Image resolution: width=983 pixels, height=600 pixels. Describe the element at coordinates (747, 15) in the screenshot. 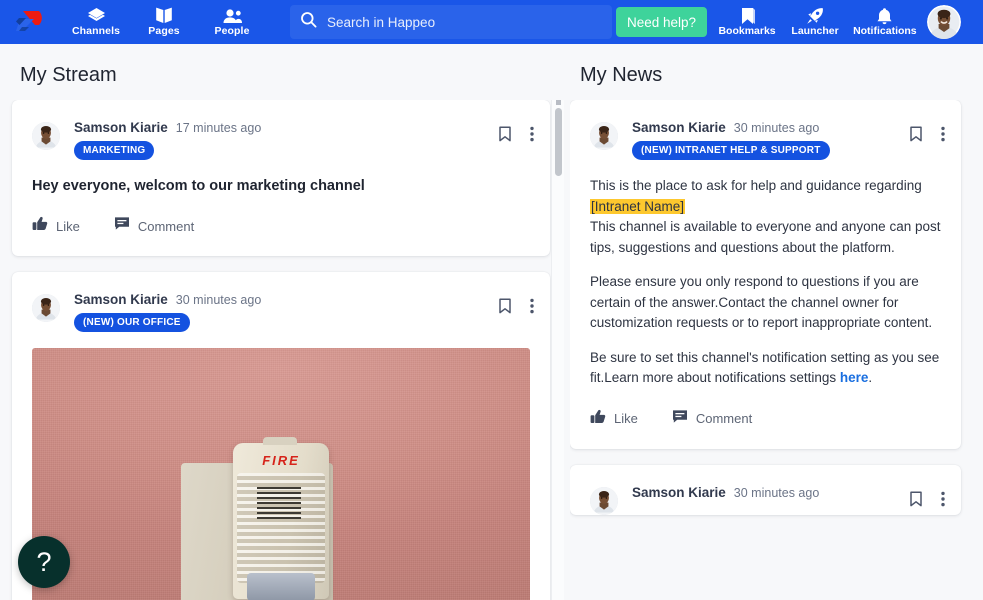

I see `bookmark-icon` at that location.